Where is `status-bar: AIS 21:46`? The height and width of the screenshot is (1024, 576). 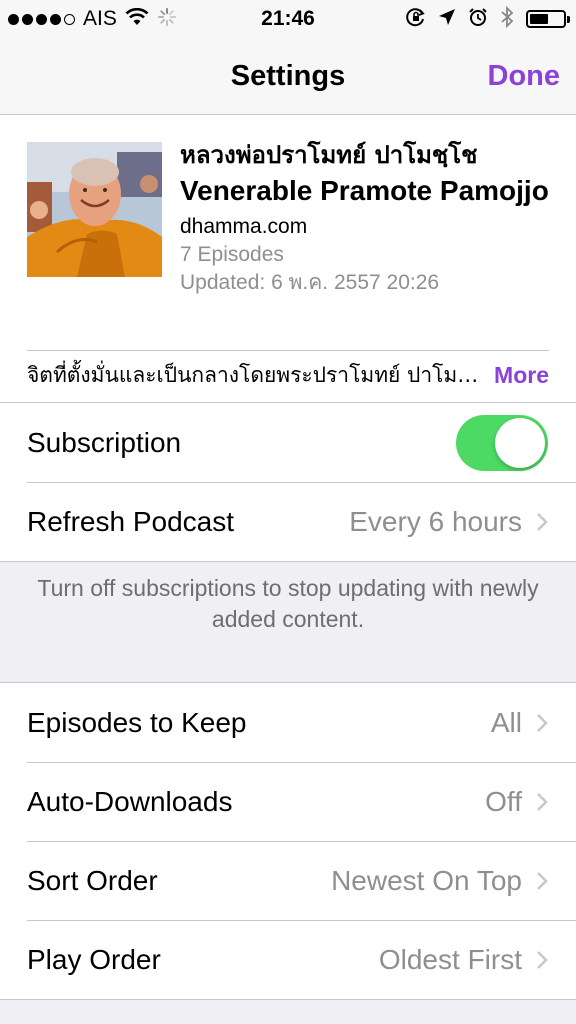 status-bar: AIS 21:46 is located at coordinates (288, 19).